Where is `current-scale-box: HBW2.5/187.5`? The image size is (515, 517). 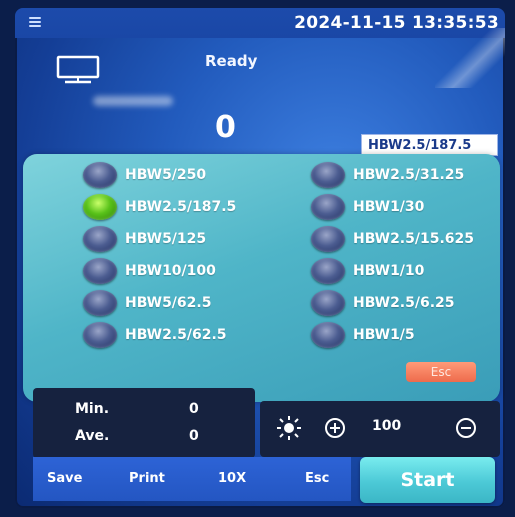
current-scale-box: HBW2.5/187.5 is located at coordinates (429, 145).